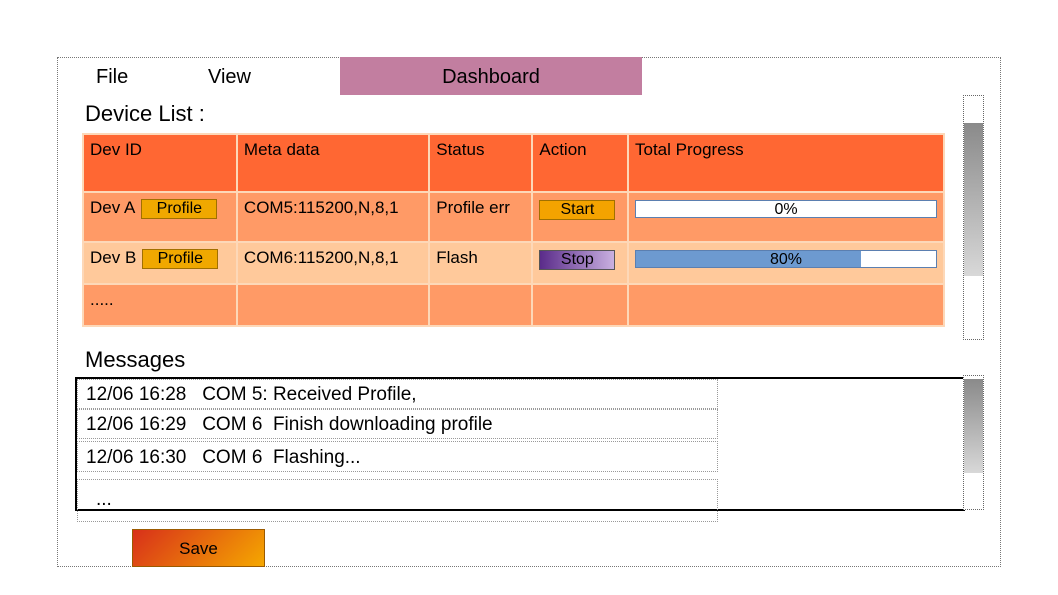 The height and width of the screenshot is (595, 1058). What do you see at coordinates (580, 163) in the screenshot?
I see `column-header-action: Action` at bounding box center [580, 163].